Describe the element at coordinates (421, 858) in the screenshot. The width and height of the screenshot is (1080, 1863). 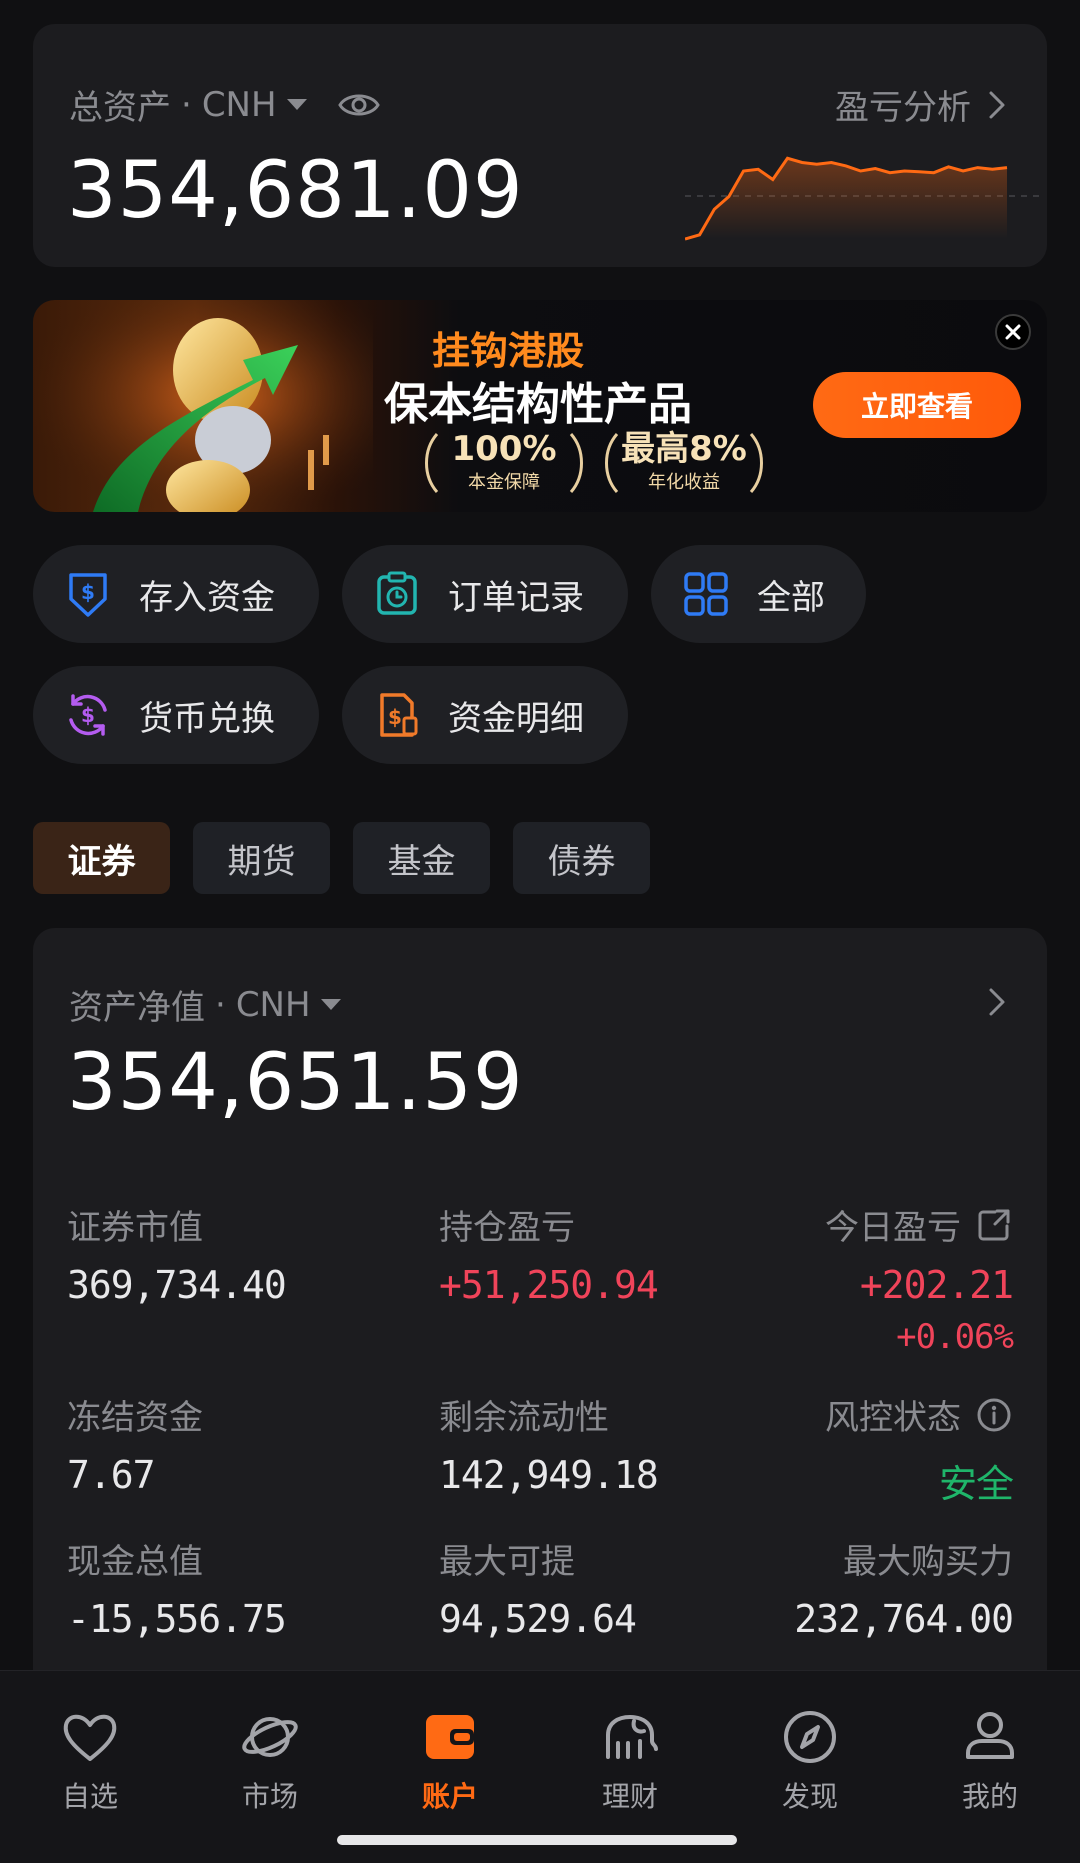
I see `tab-funds: 基金` at that location.